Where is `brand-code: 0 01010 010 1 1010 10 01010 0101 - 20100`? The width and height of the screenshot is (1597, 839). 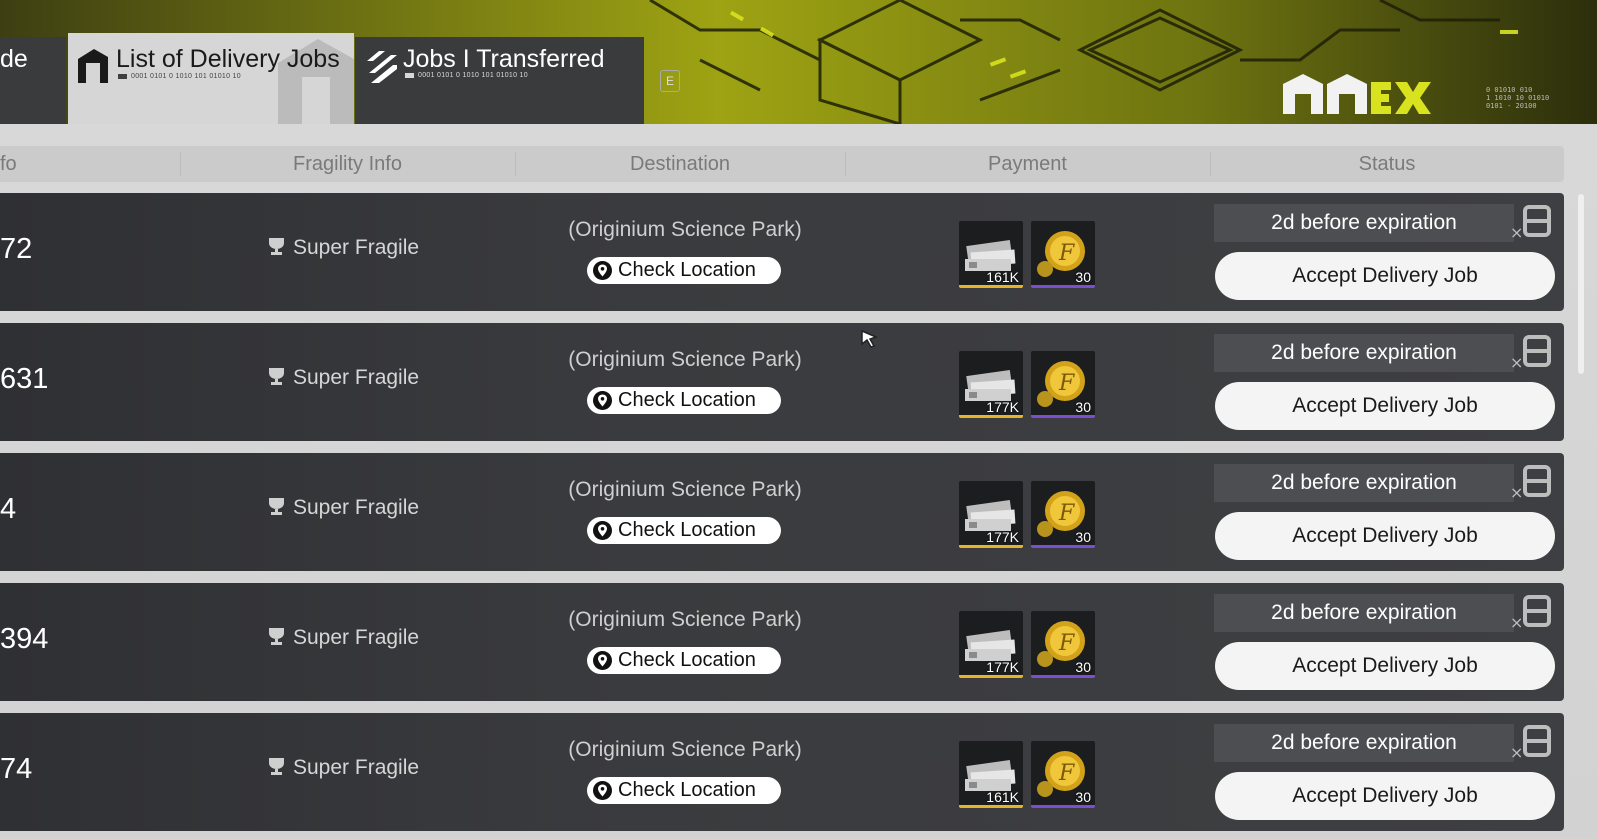
brand-code: 0 01010 010 1 1010 10 01010 0101 - 20100 is located at coordinates (1517, 98).